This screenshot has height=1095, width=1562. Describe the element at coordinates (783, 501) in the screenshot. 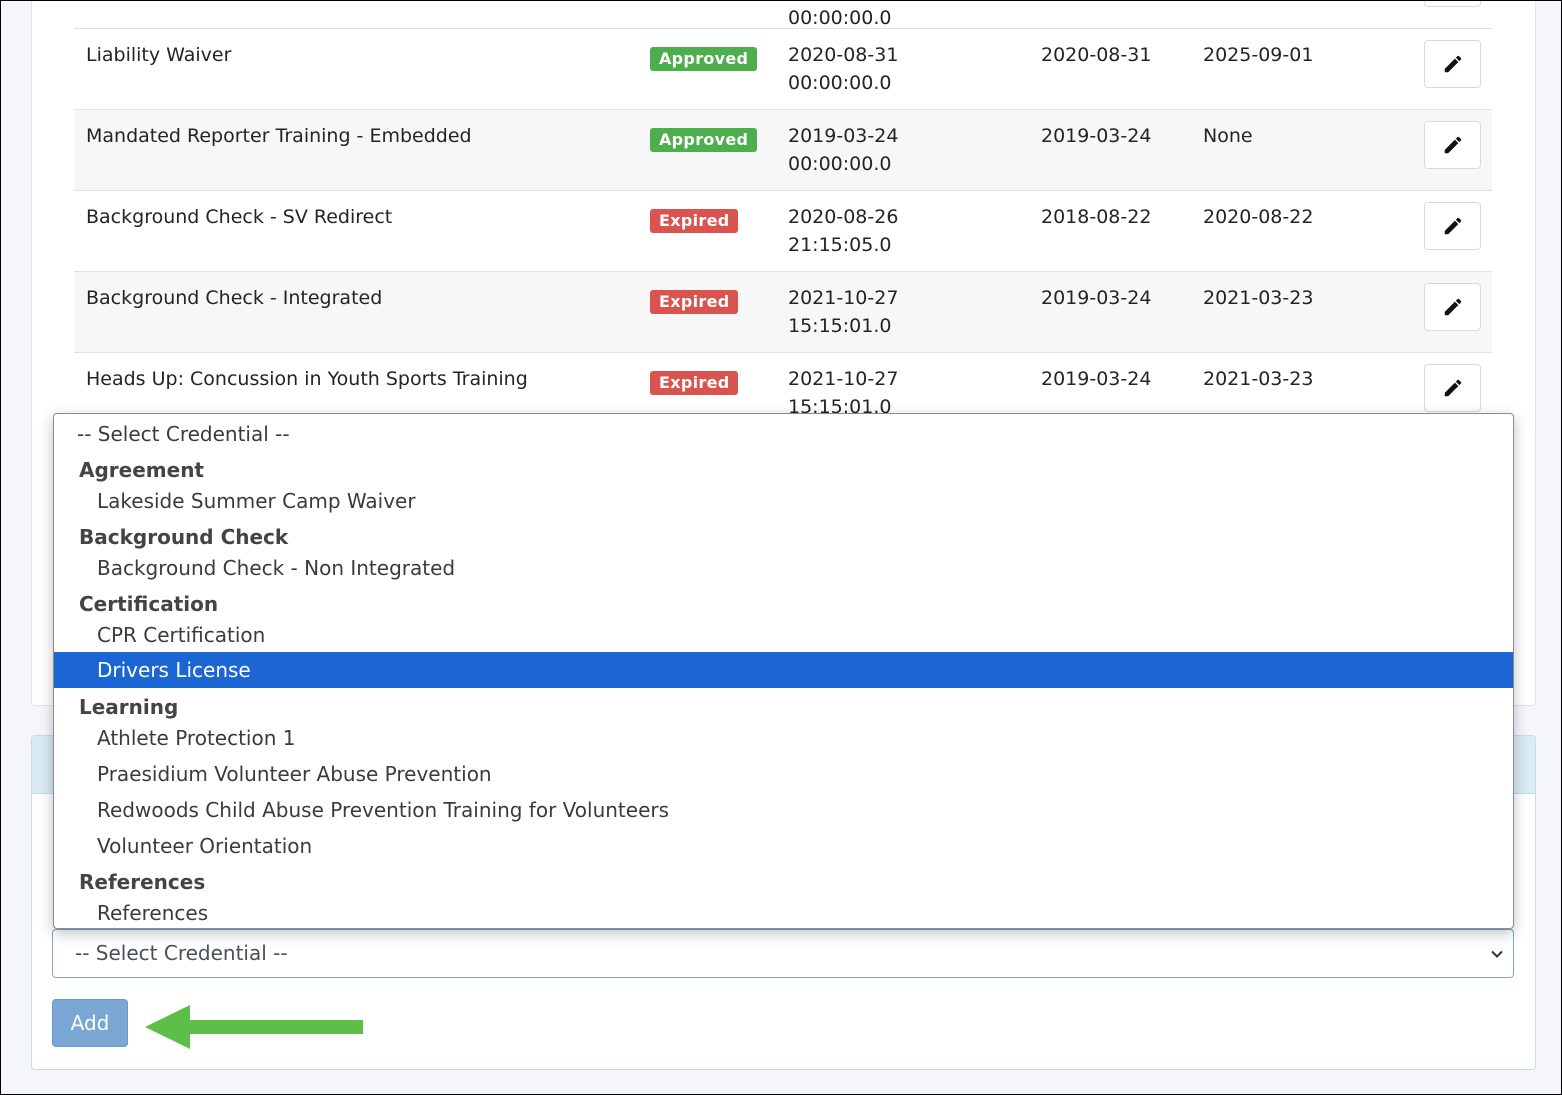

I see `dropdown-option: Lakeside Summer Camp Waiver` at that location.